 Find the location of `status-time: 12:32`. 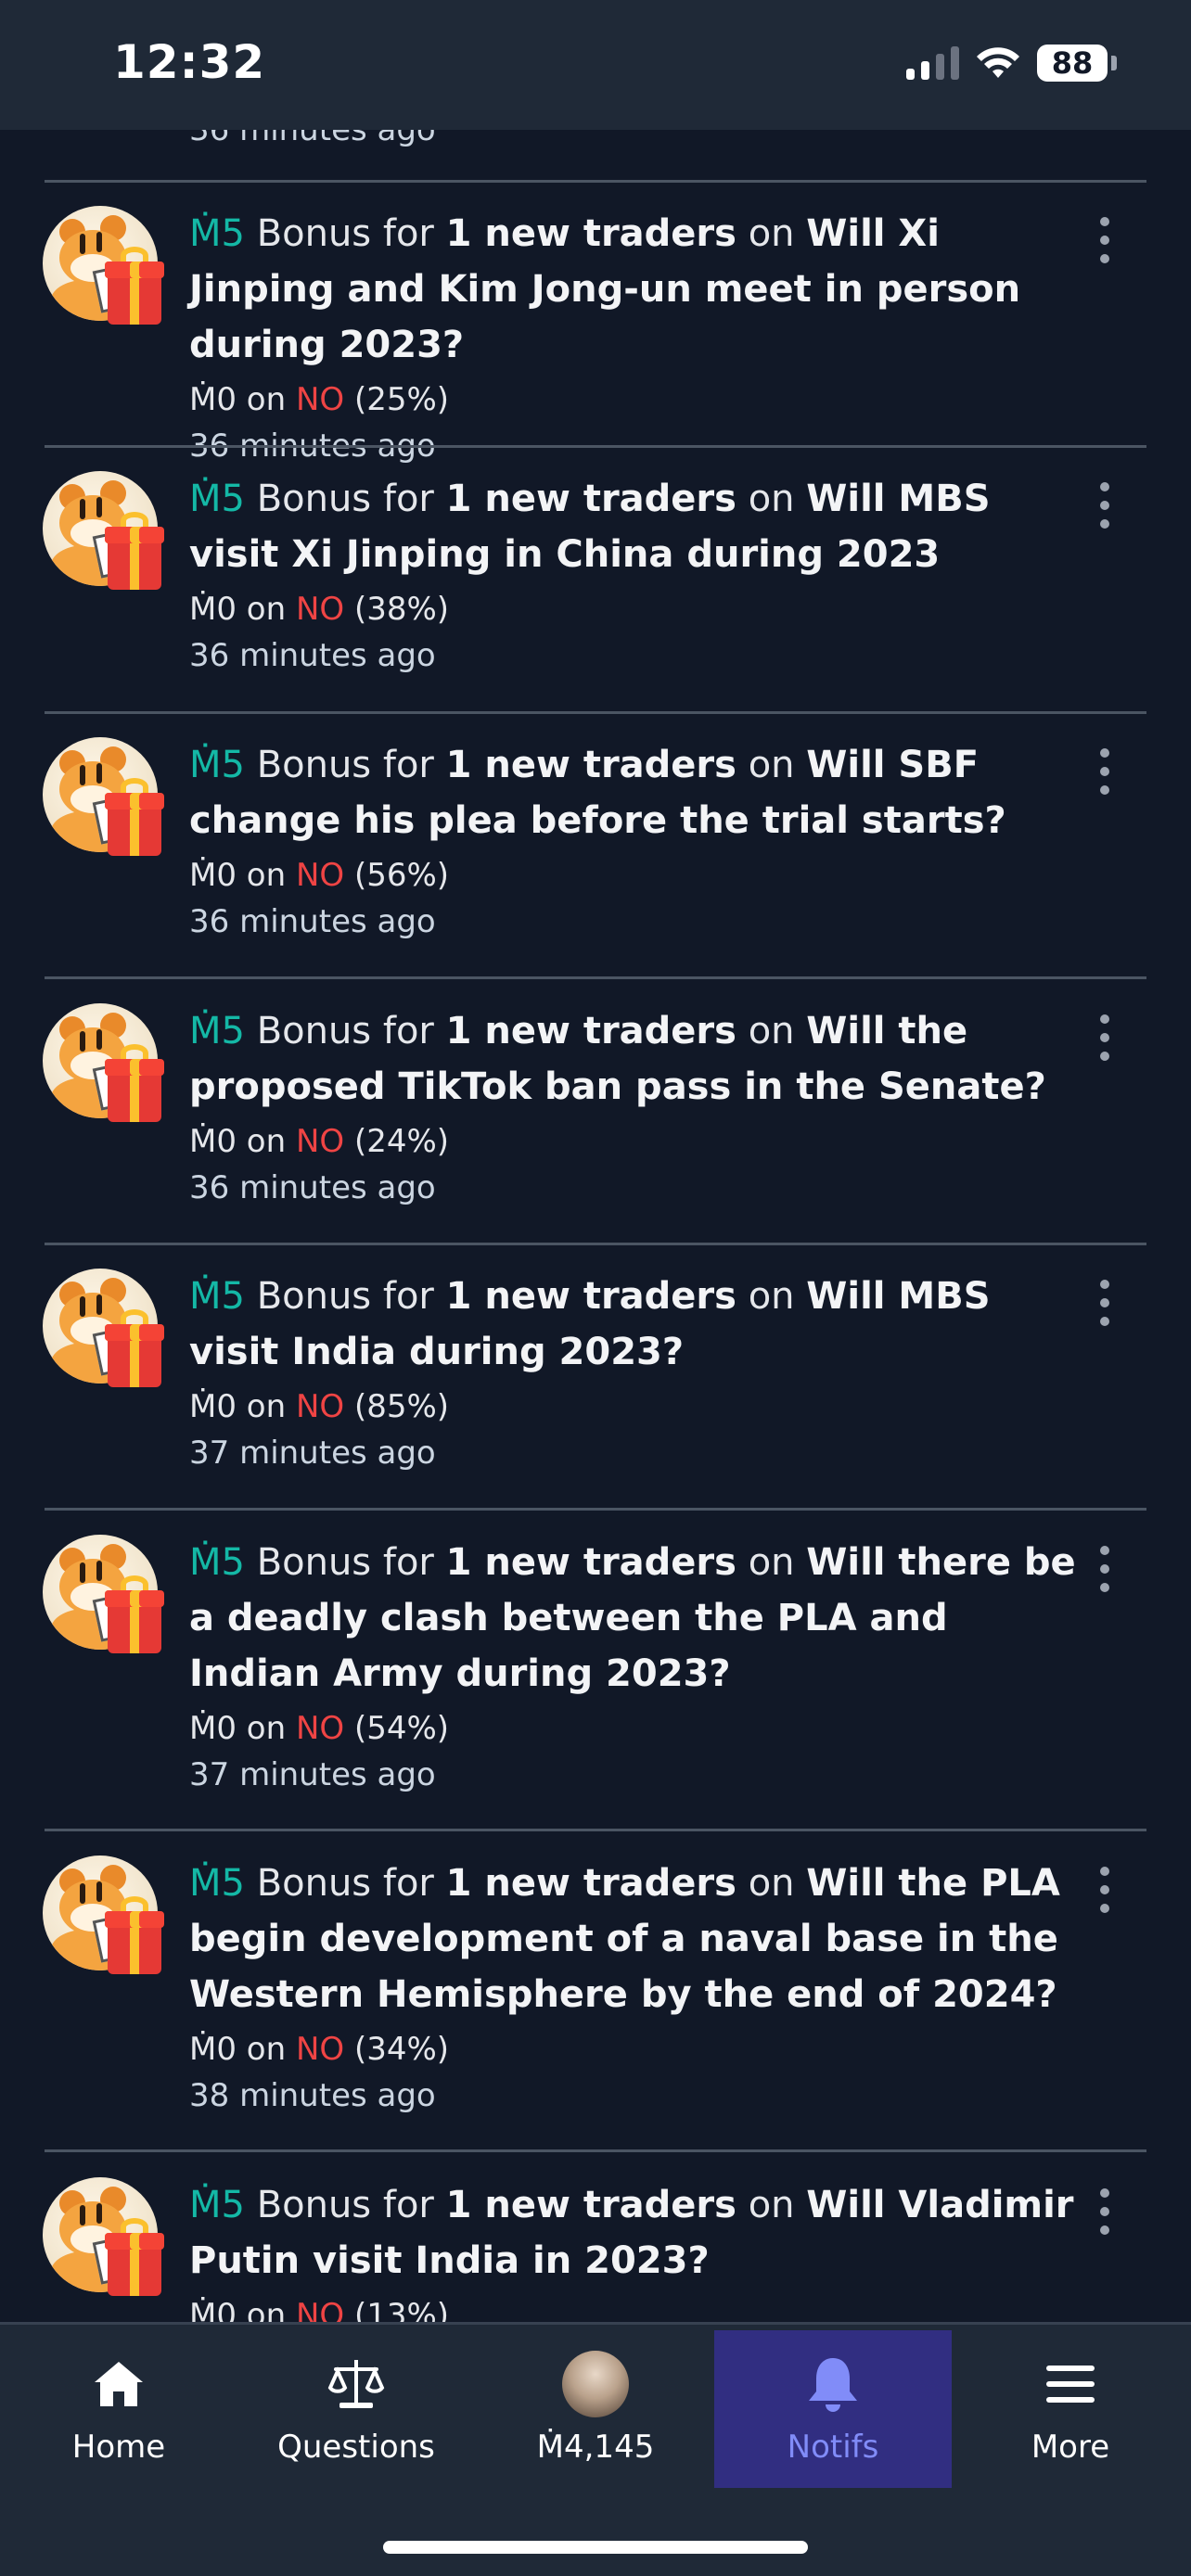

status-time: 12:32 is located at coordinates (190, 62).